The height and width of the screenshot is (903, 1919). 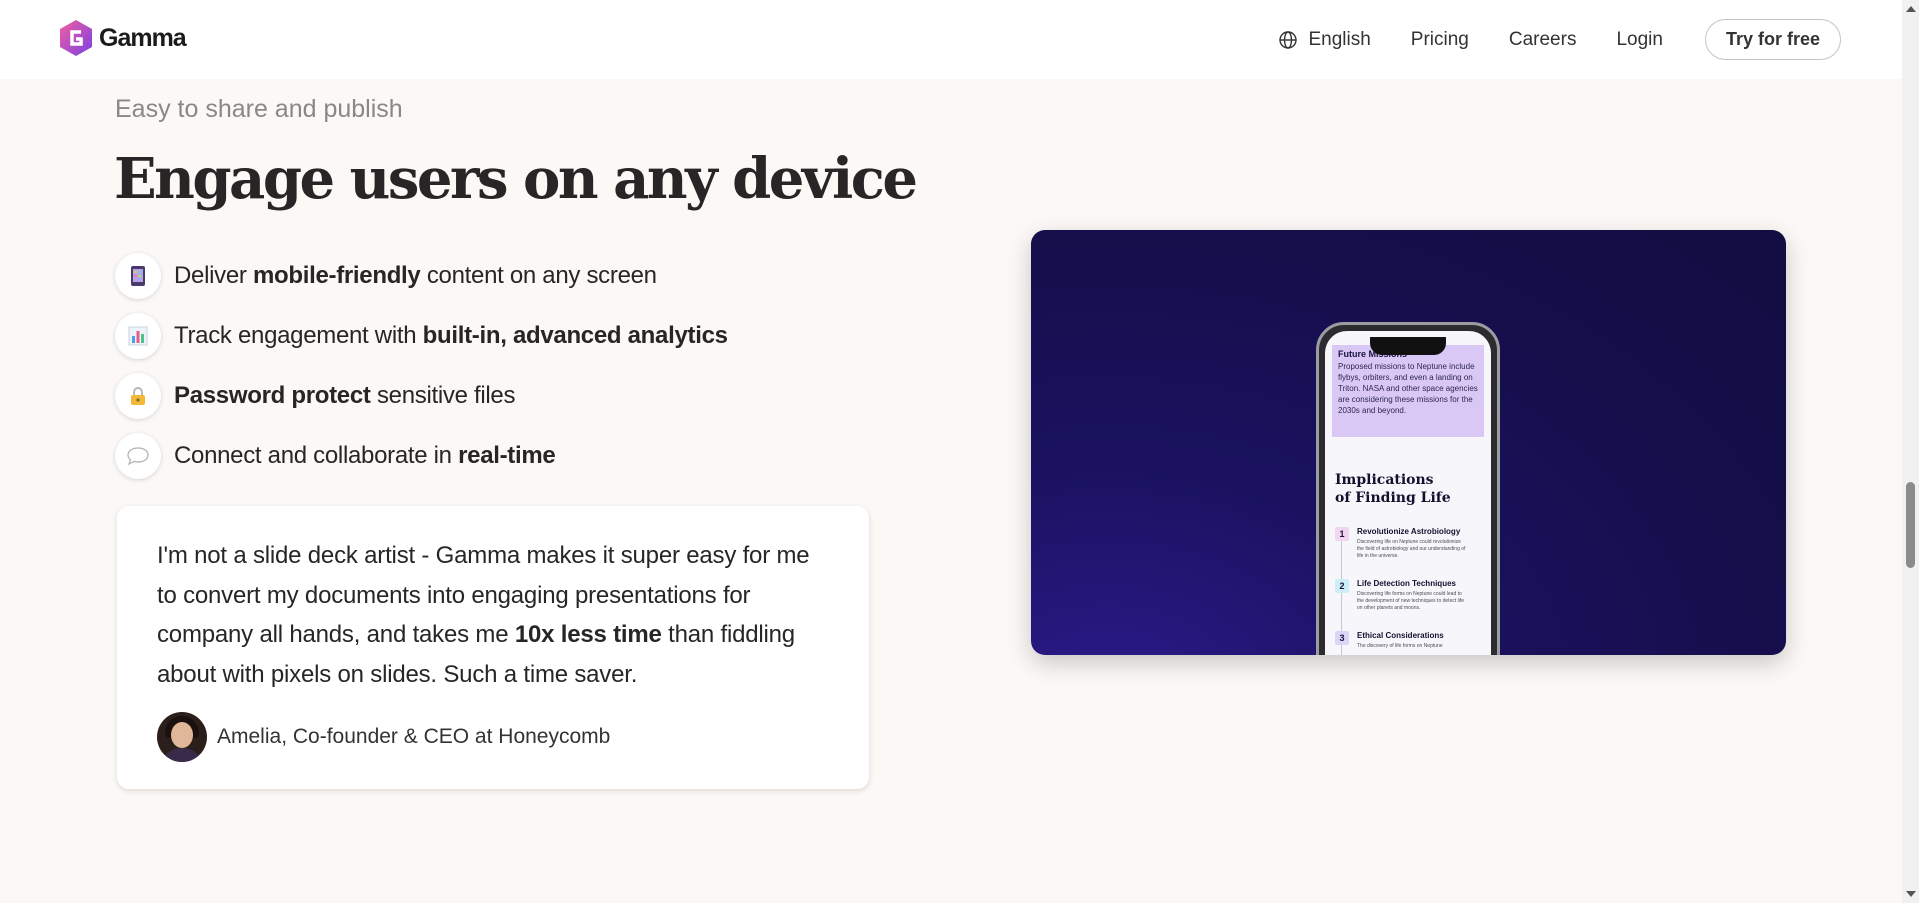 I want to click on step-title: Revolutionize Astrobiology, so click(x=1409, y=531).